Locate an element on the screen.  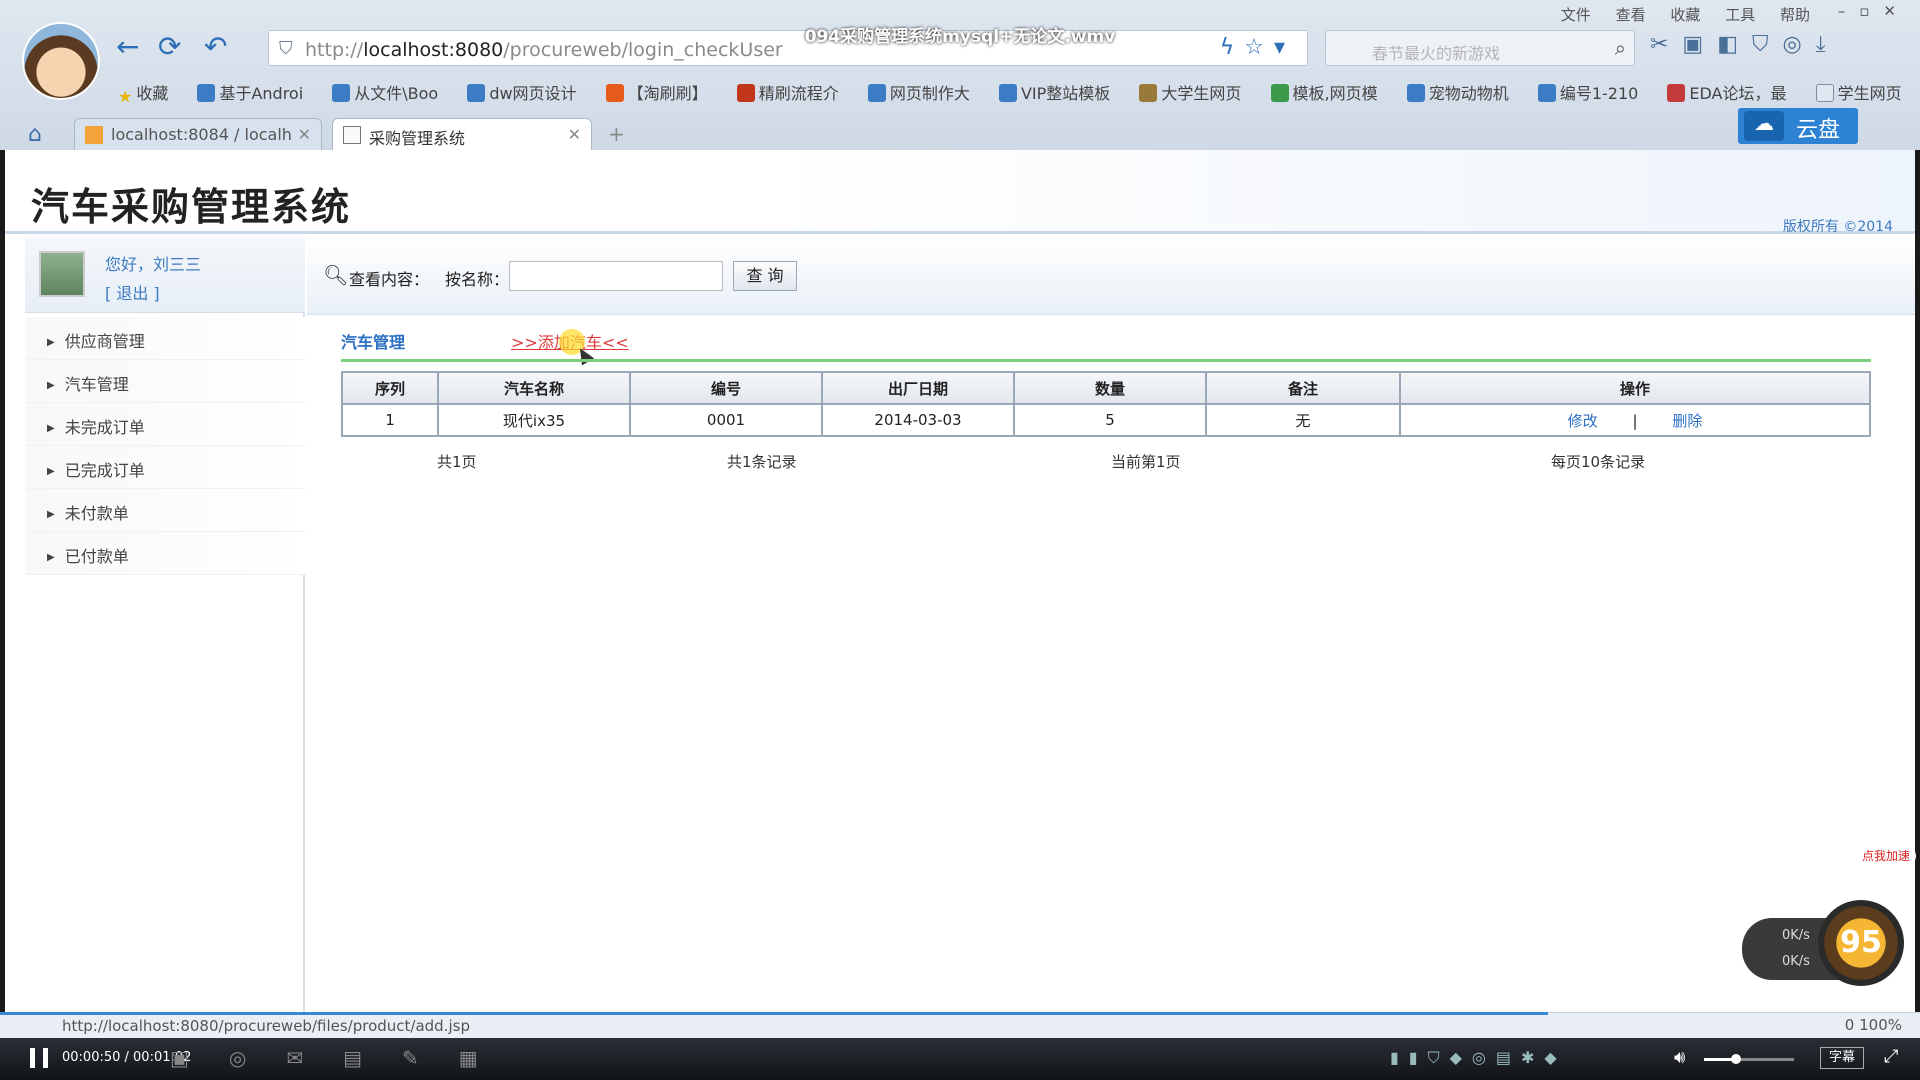
cell-code: 0001 is located at coordinates (726, 420).